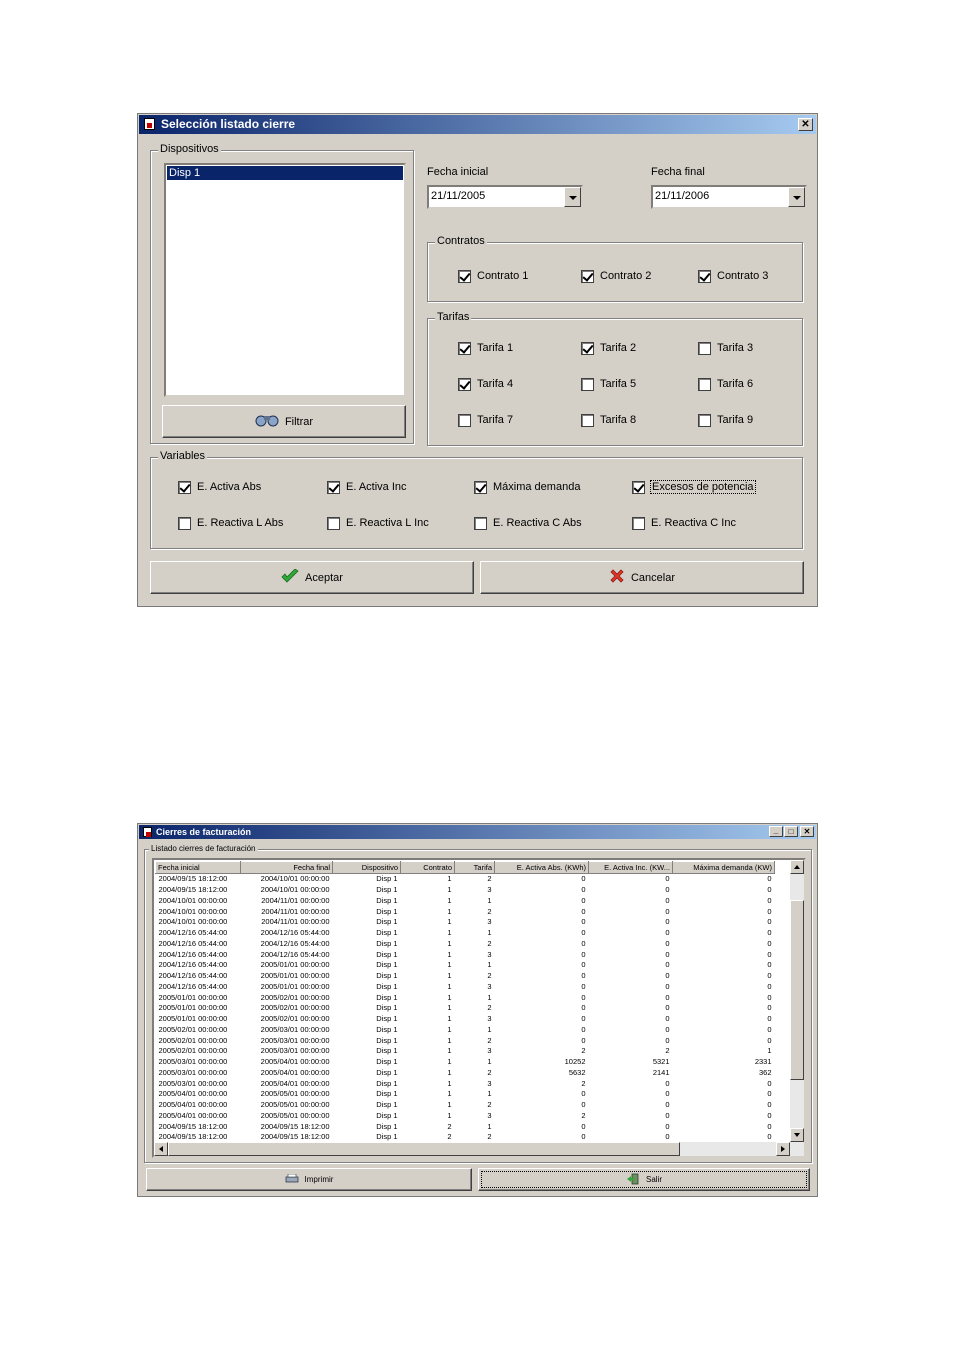 This screenshot has width=954, height=1350. I want to click on fecha-final-combo: 21/11/2006, so click(729, 197).